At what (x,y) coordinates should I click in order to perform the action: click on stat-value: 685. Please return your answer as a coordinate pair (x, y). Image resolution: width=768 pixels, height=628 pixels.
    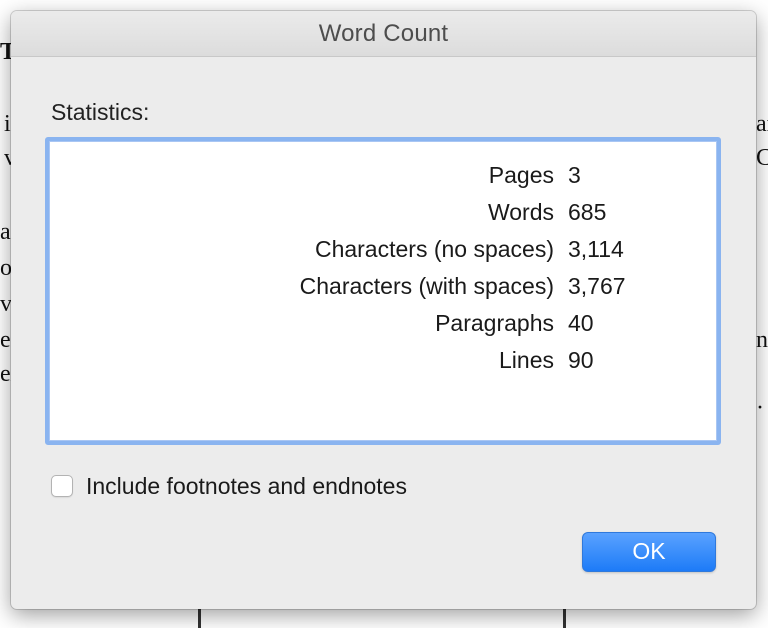
    Looking at the image, I should click on (587, 212).